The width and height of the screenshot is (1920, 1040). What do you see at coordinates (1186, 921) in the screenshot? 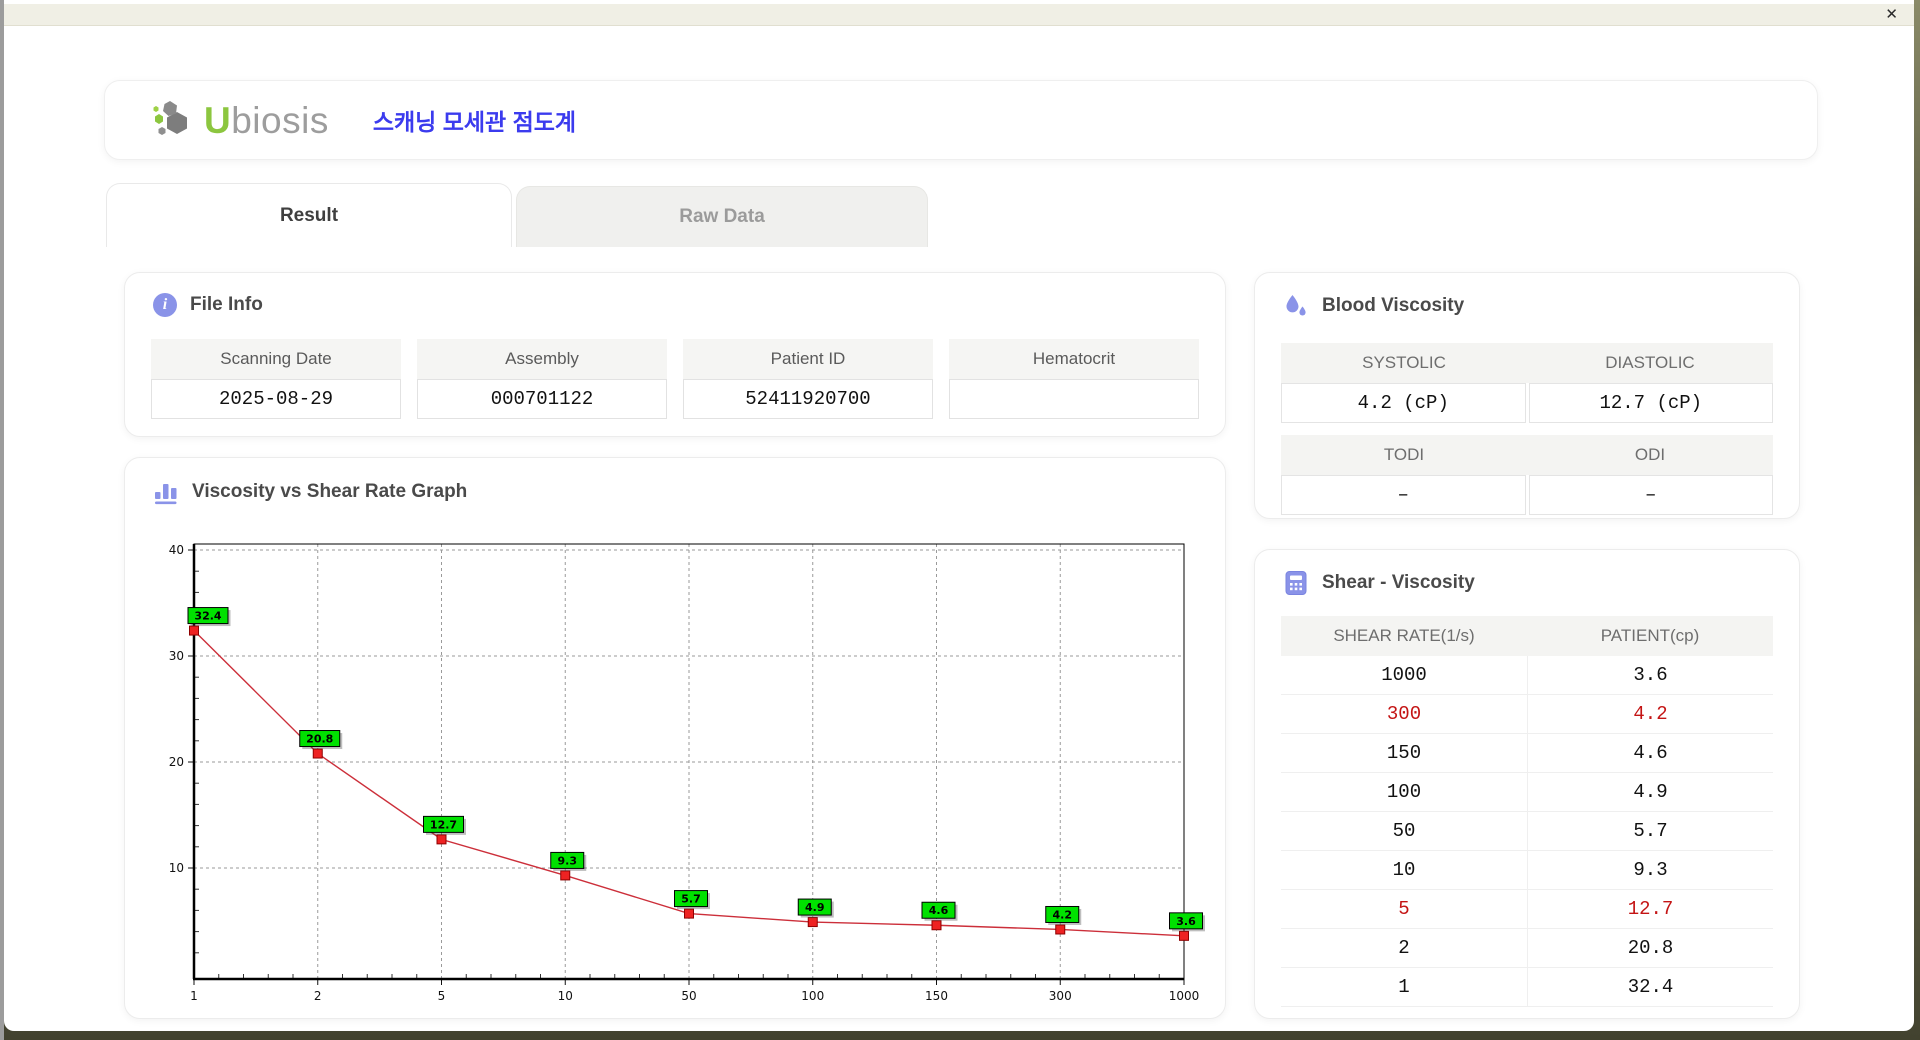
I see `svg-text: 3.6` at bounding box center [1186, 921].